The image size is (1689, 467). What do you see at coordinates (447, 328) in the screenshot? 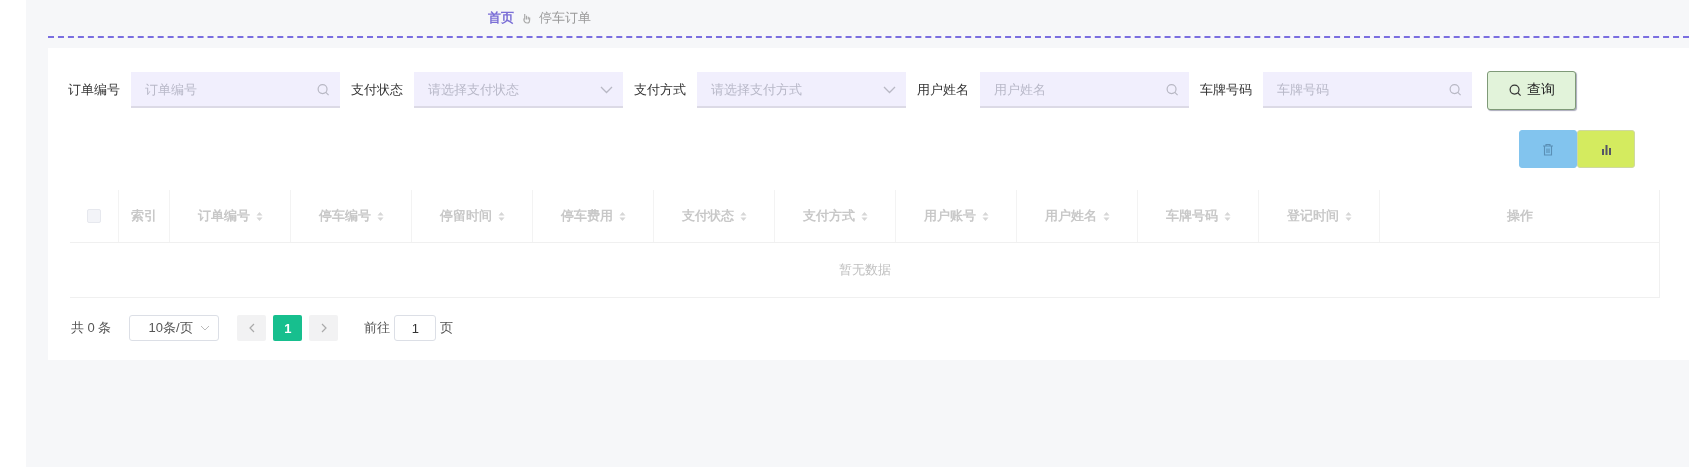
I see `page-suffix: 页` at bounding box center [447, 328].